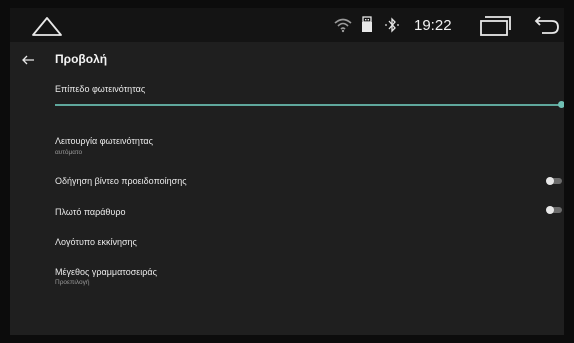 The height and width of the screenshot is (343, 574). Describe the element at coordinates (104, 141) in the screenshot. I see `brightness-mode-label: Λειτουργία φωτεινότητας` at that location.